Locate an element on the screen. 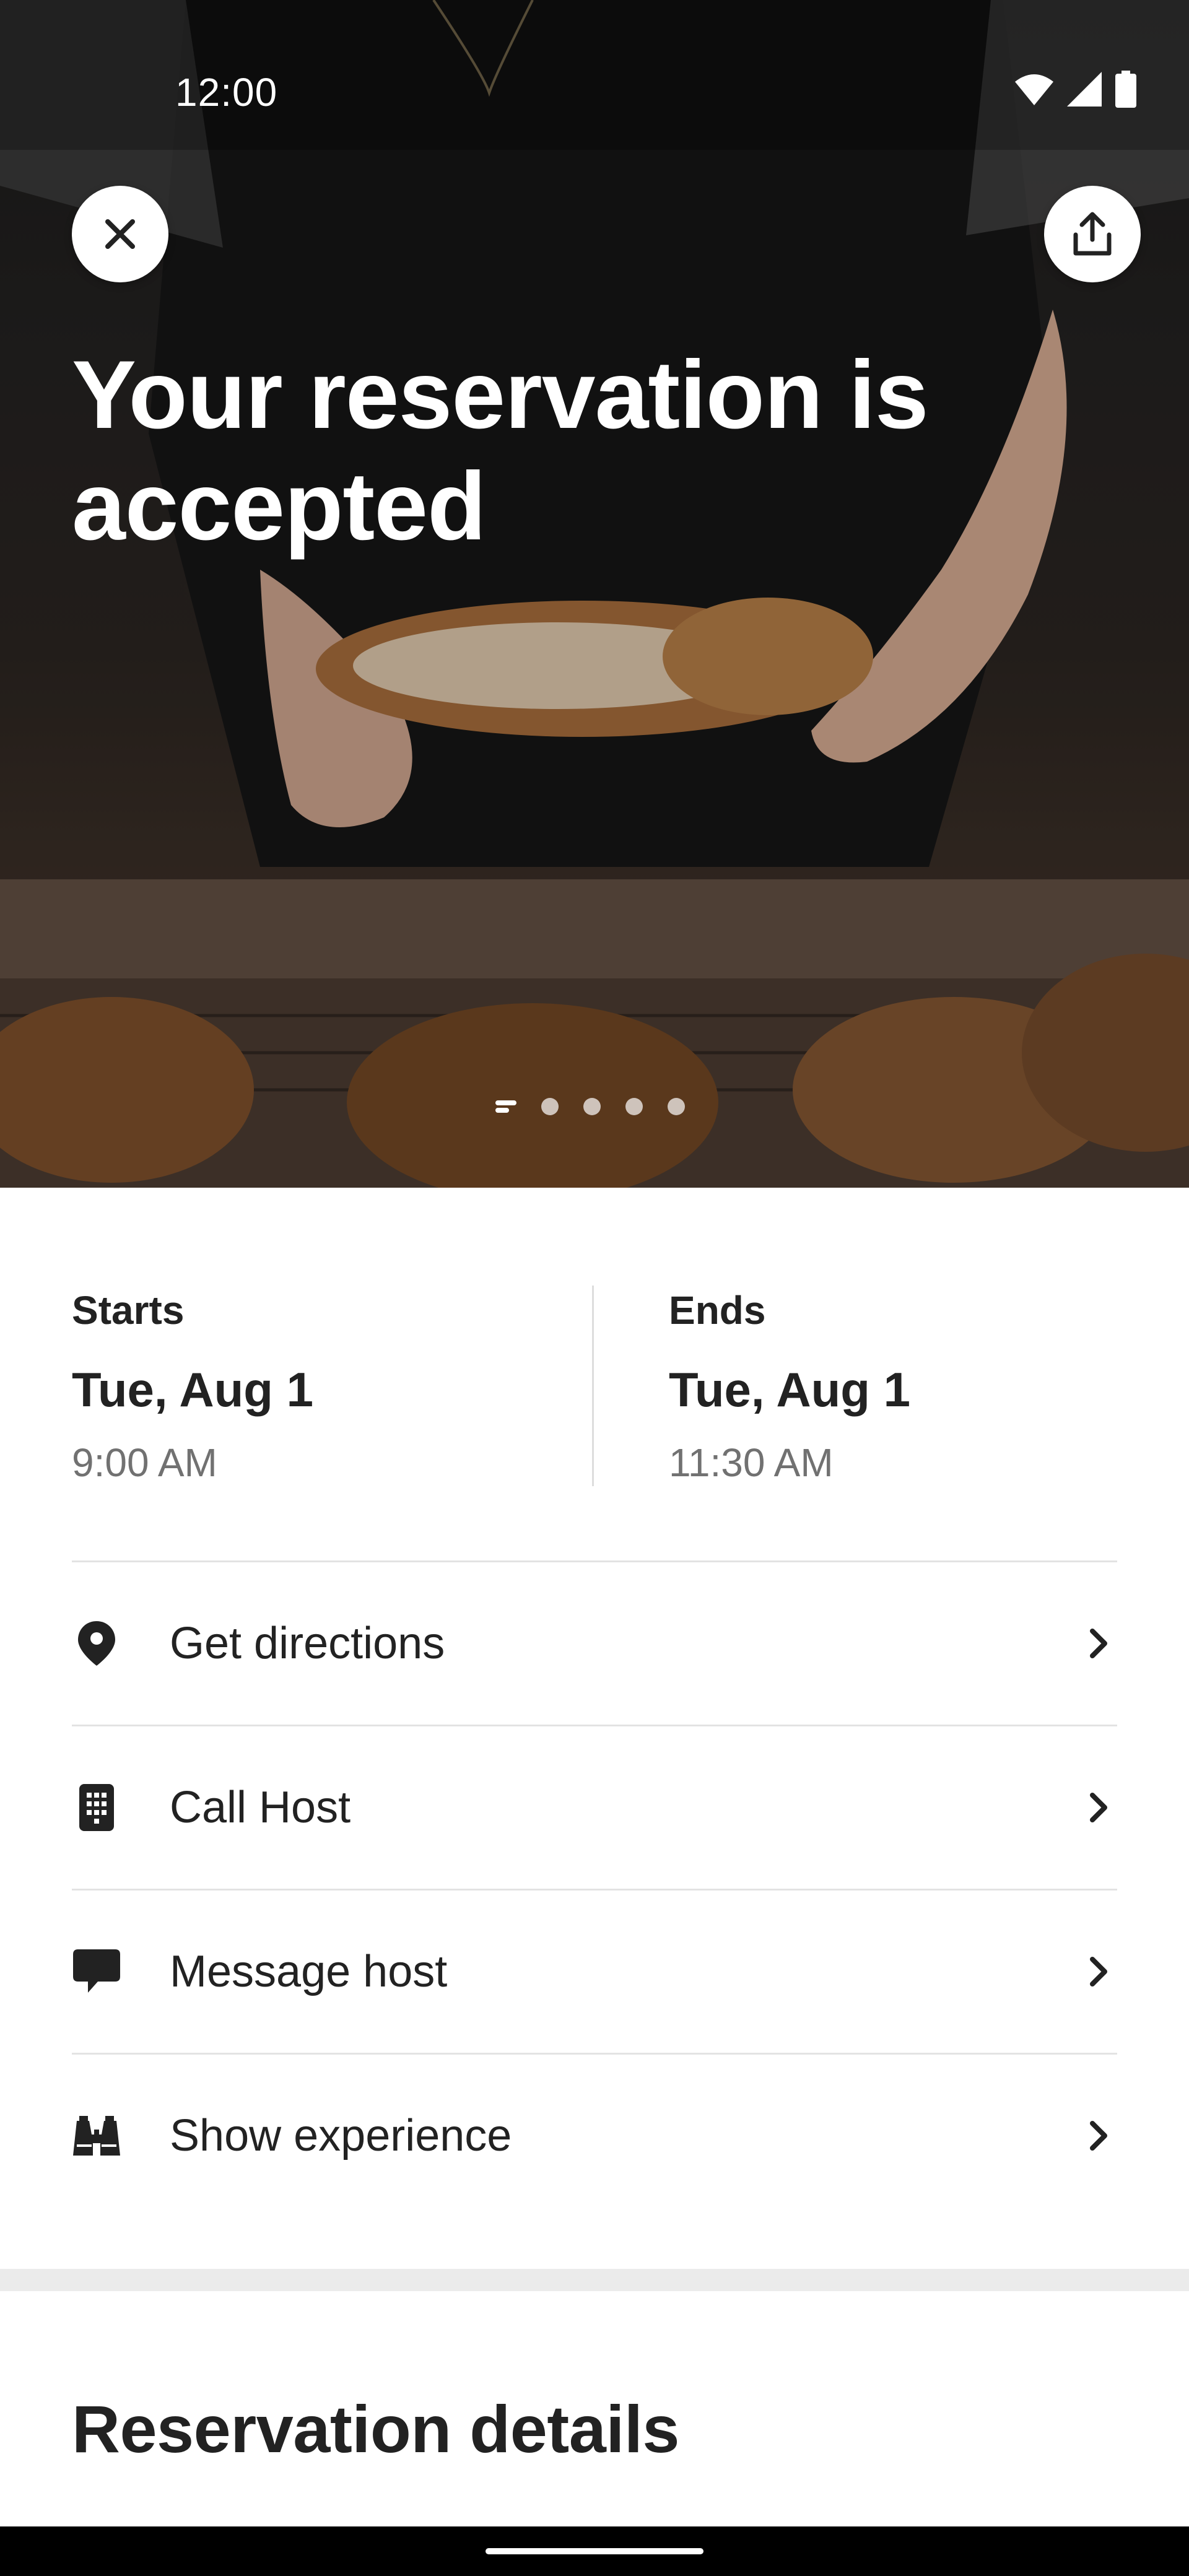 The width and height of the screenshot is (1189, 2576). end-date: Tue, Aug 1 is located at coordinates (789, 1390).